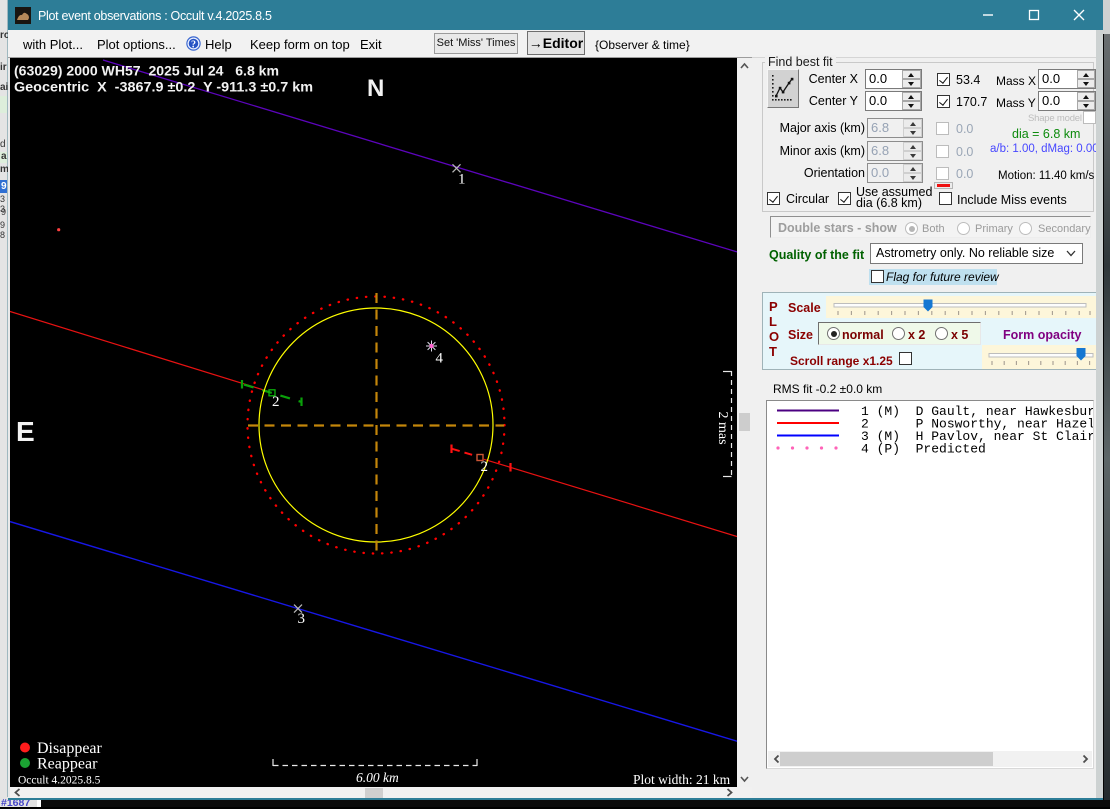  What do you see at coordinates (146, 71) in the screenshot?
I see `svg-text:(63029) 2000 WH57 2025 Jul 24: (63029) 2000 WH57 2025 Jul 24 6.8 km` at bounding box center [146, 71].